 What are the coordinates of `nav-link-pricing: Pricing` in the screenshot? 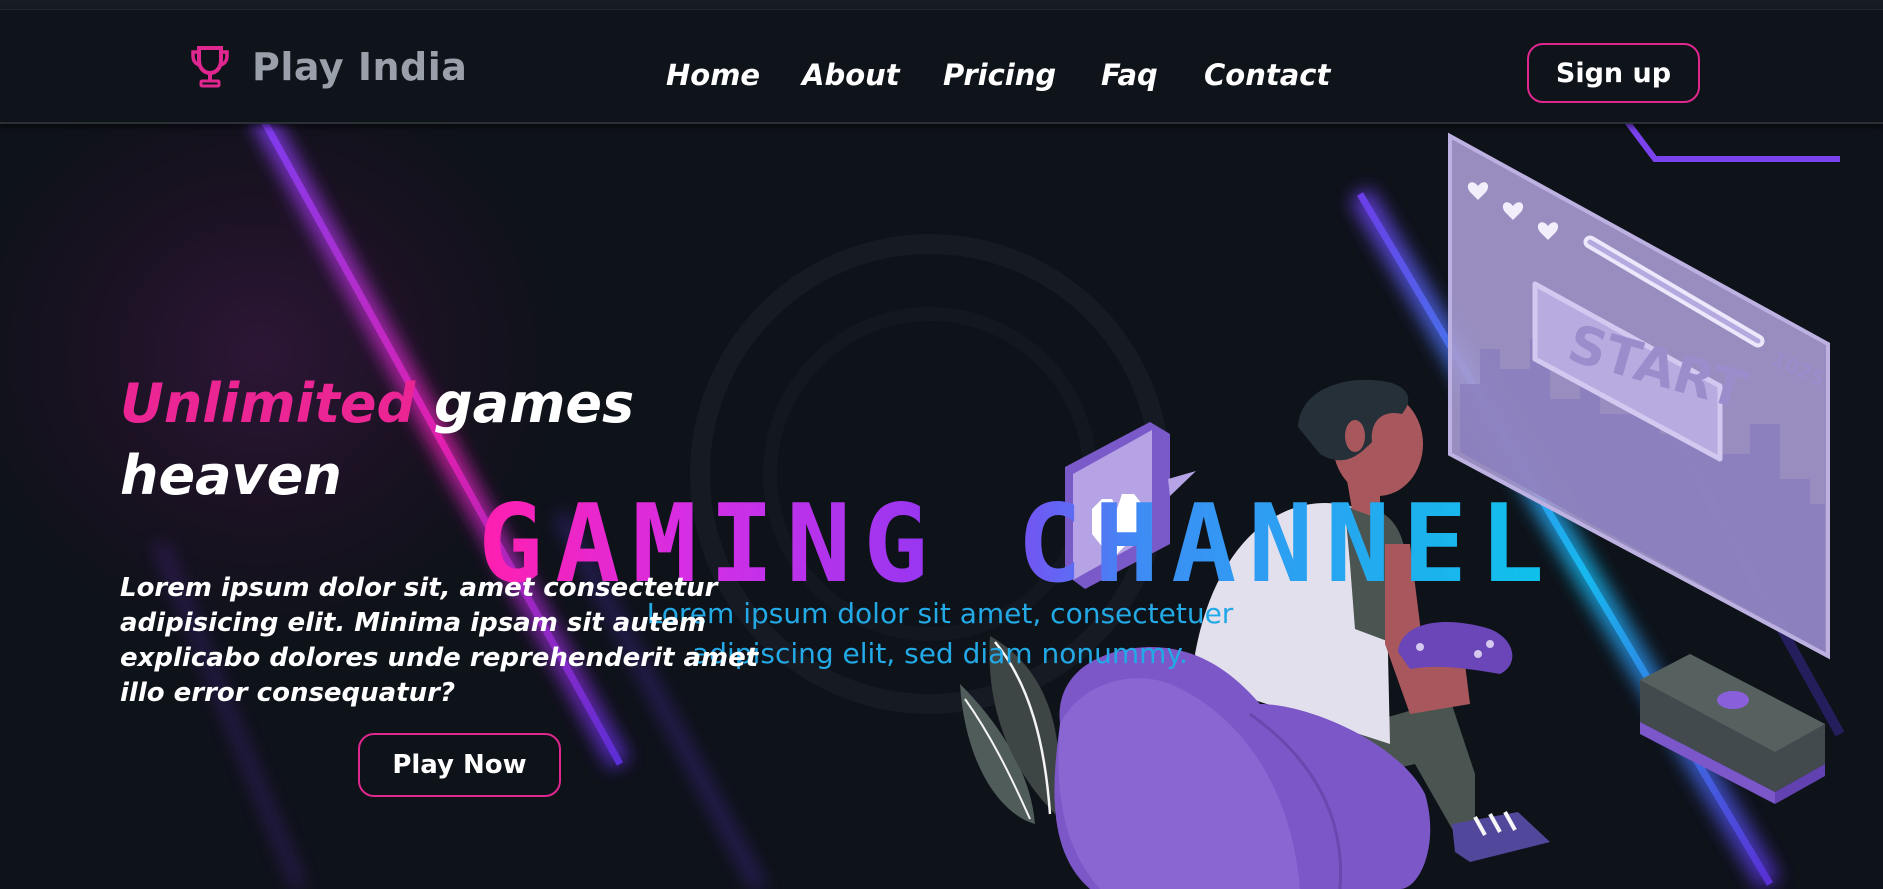 It's located at (999, 75).